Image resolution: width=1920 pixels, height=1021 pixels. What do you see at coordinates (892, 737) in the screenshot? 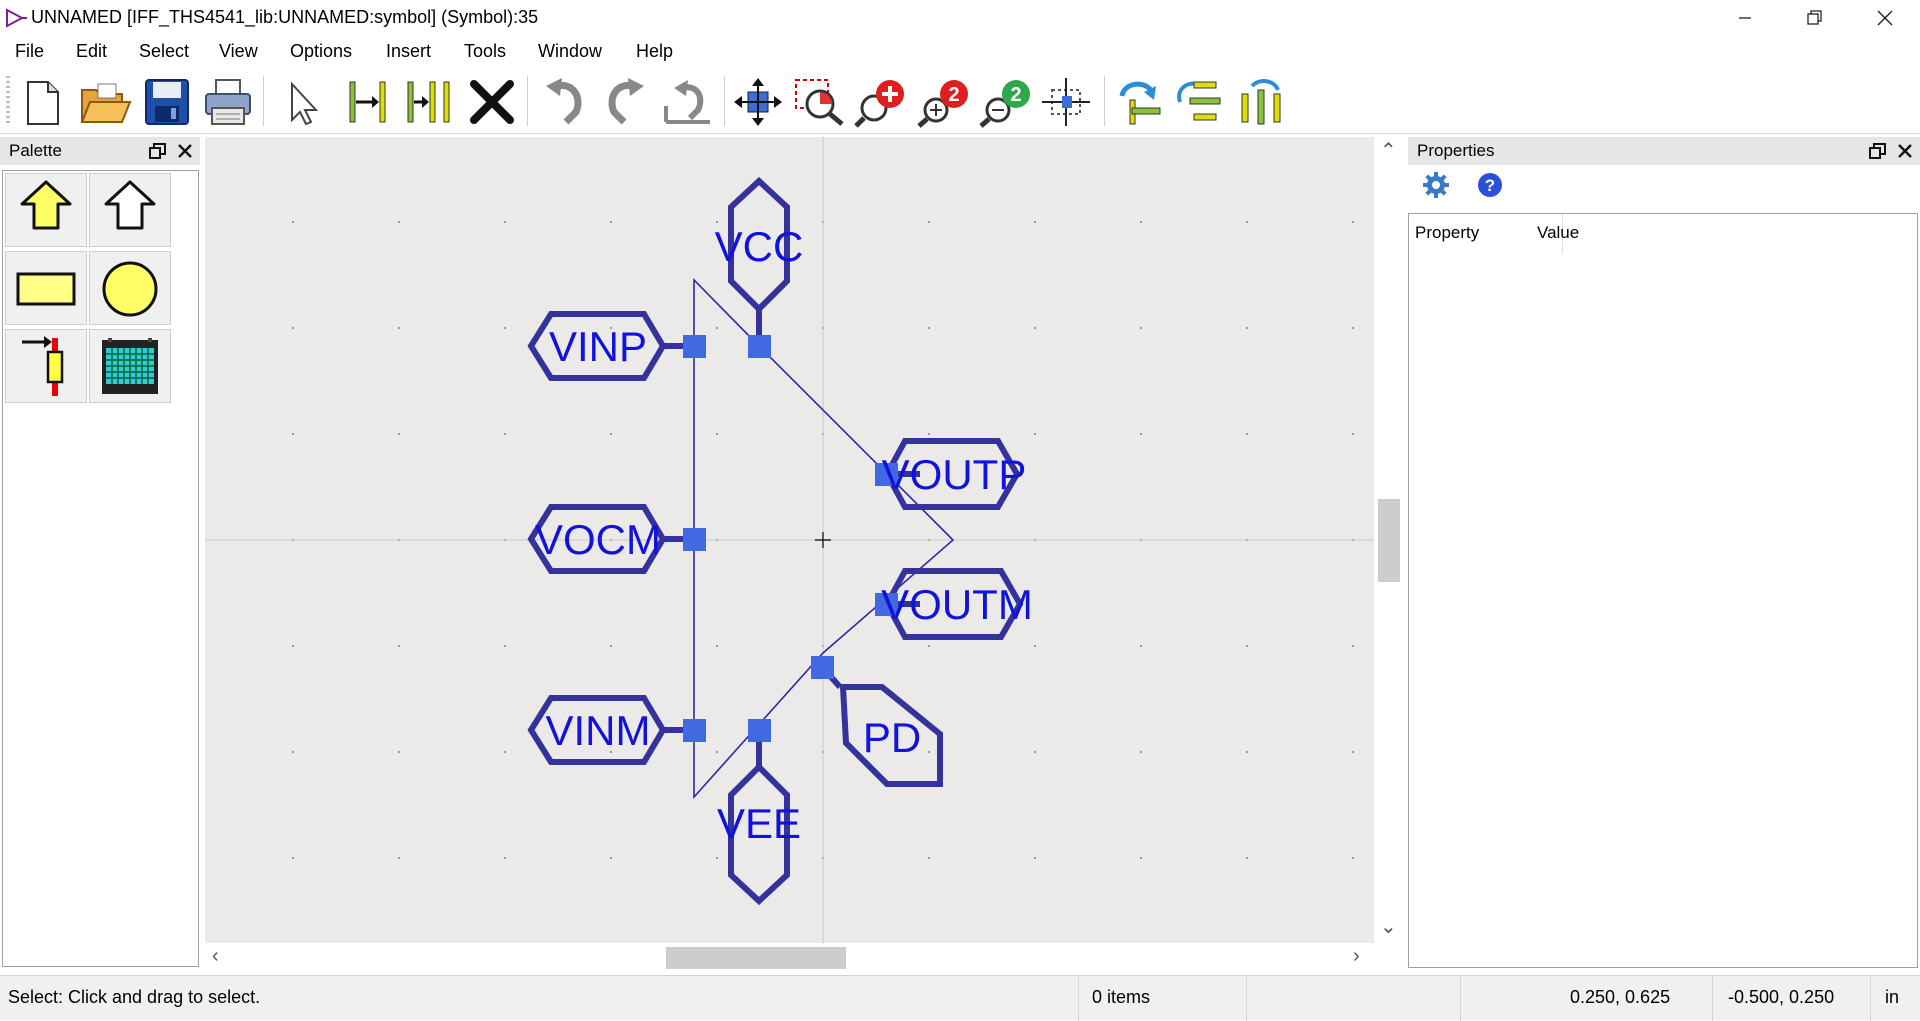
I see `pin-label-pd: PD` at bounding box center [892, 737].